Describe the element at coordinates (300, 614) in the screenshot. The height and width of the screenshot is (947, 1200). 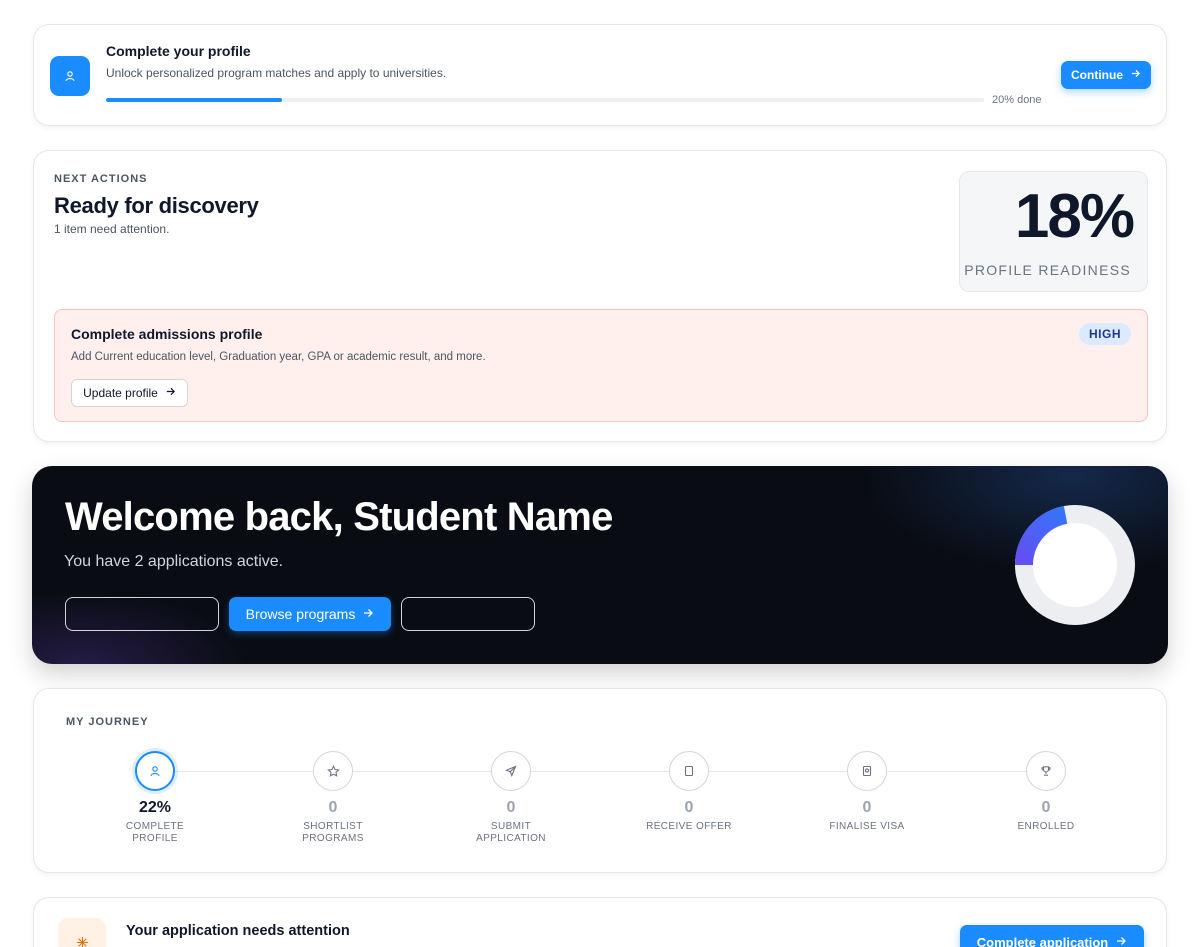
I see `browse-programs-label: Browse programs` at that location.